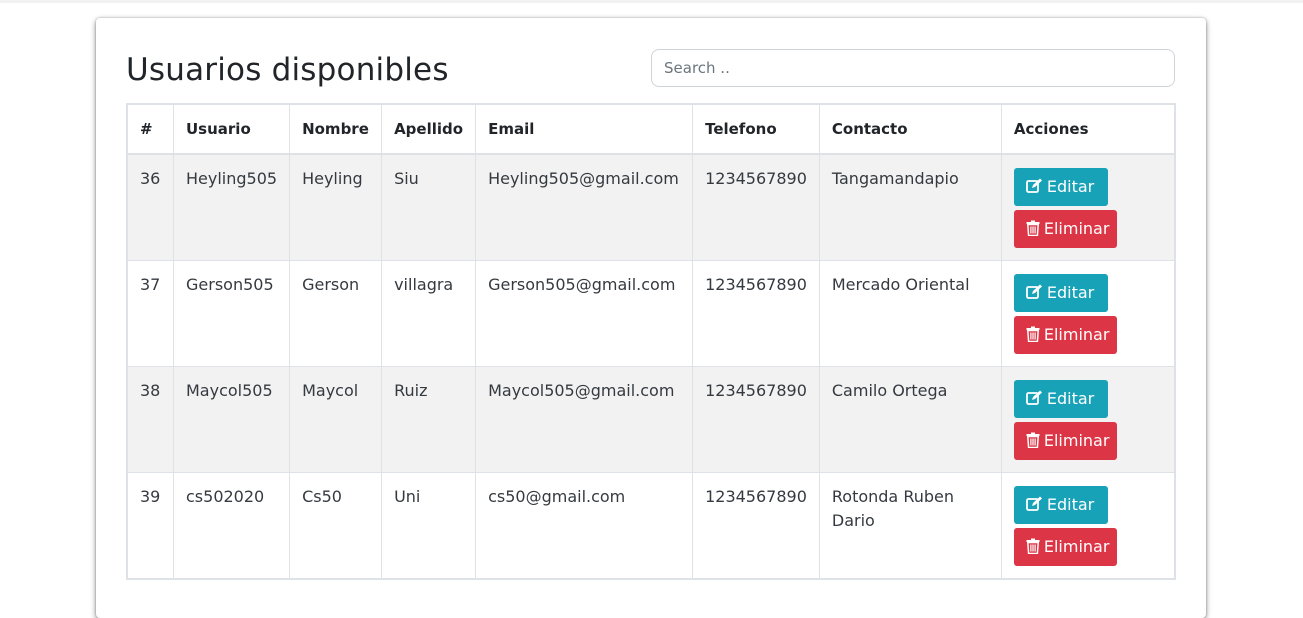 This screenshot has height=618, width=1303. I want to click on header-email: Email, so click(584, 129).